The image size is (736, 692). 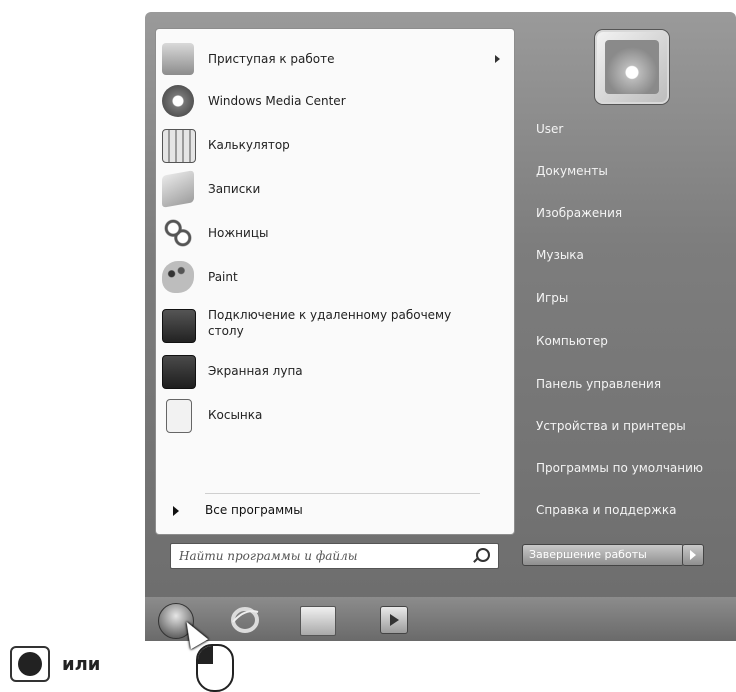 I want to click on flower-picture-icon, so click(x=632, y=67).